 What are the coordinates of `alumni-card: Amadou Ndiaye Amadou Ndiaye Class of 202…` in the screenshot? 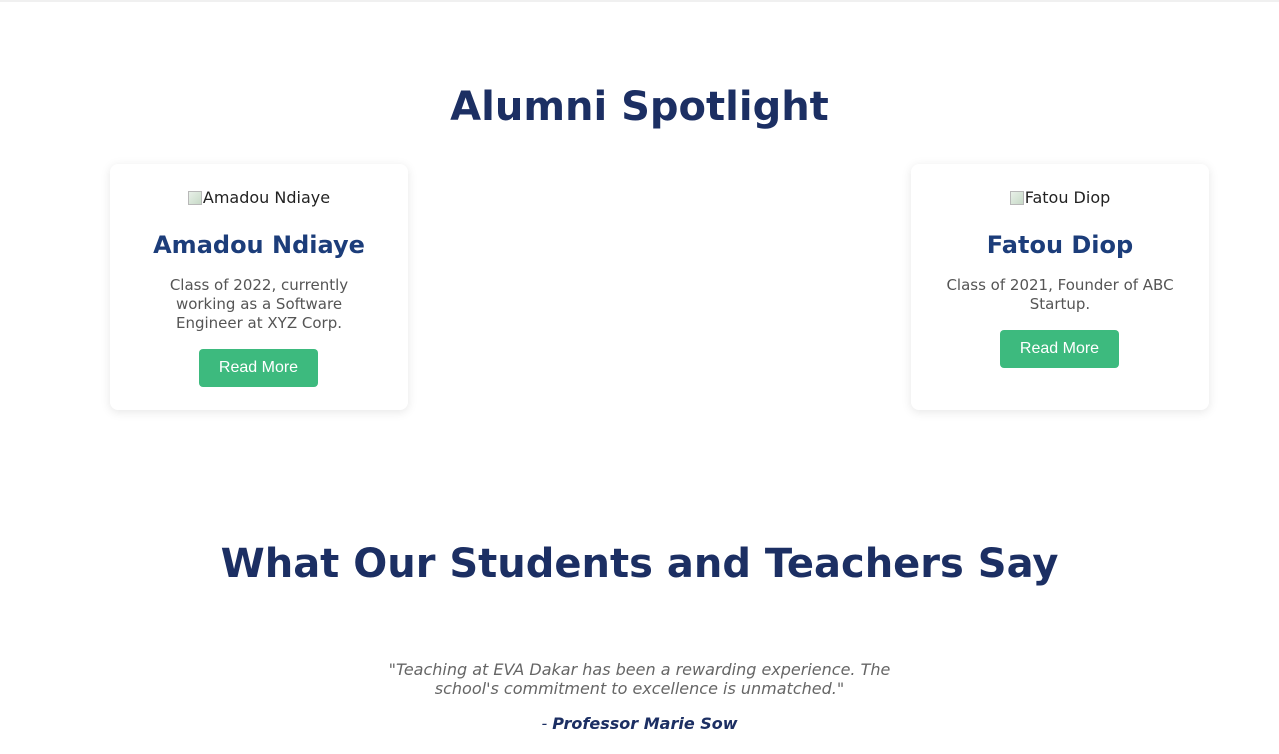 It's located at (259, 287).